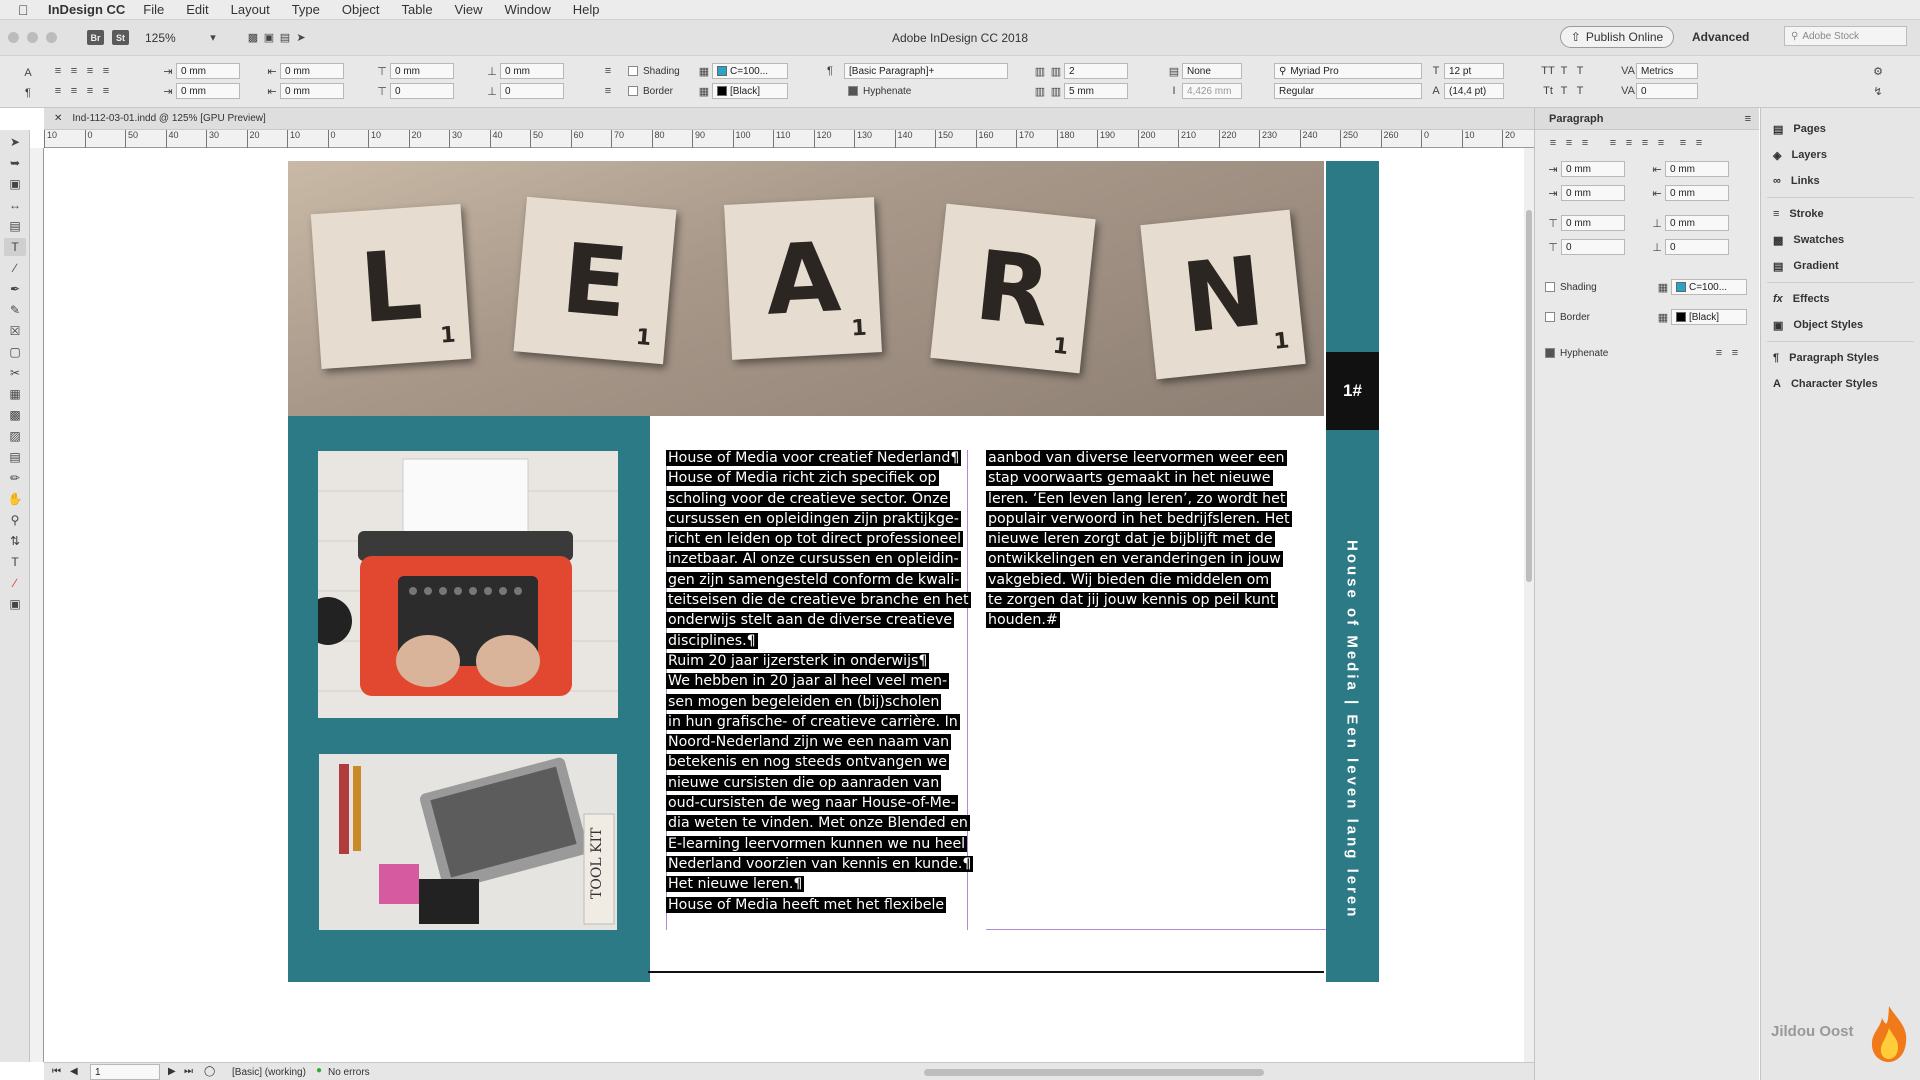 This screenshot has width=1920, height=1080. Describe the element at coordinates (1576, 119) in the screenshot. I see `paragraph-panel-title: Paragraph` at that location.